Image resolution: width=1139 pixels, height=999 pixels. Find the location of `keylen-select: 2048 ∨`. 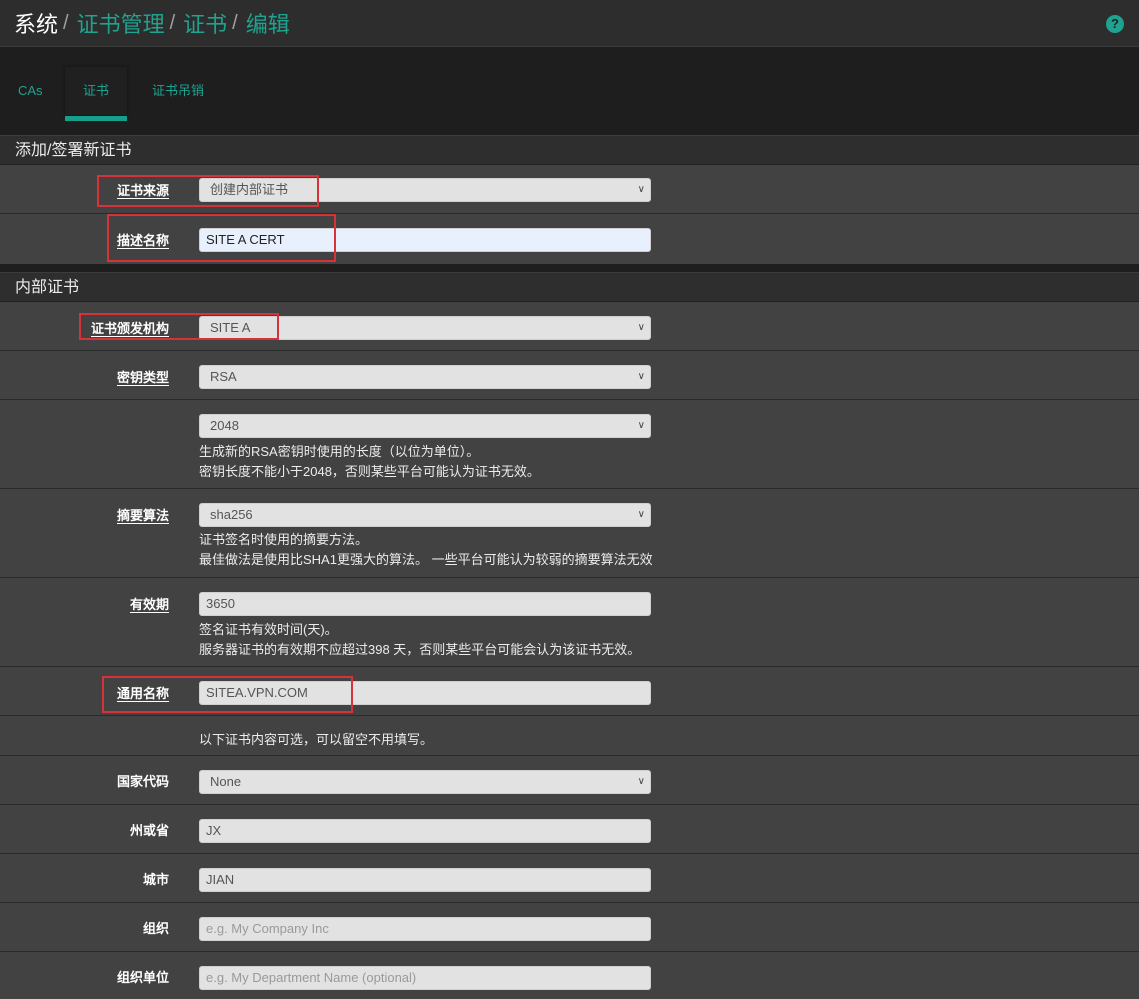

keylen-select: 2048 ∨ is located at coordinates (425, 426).